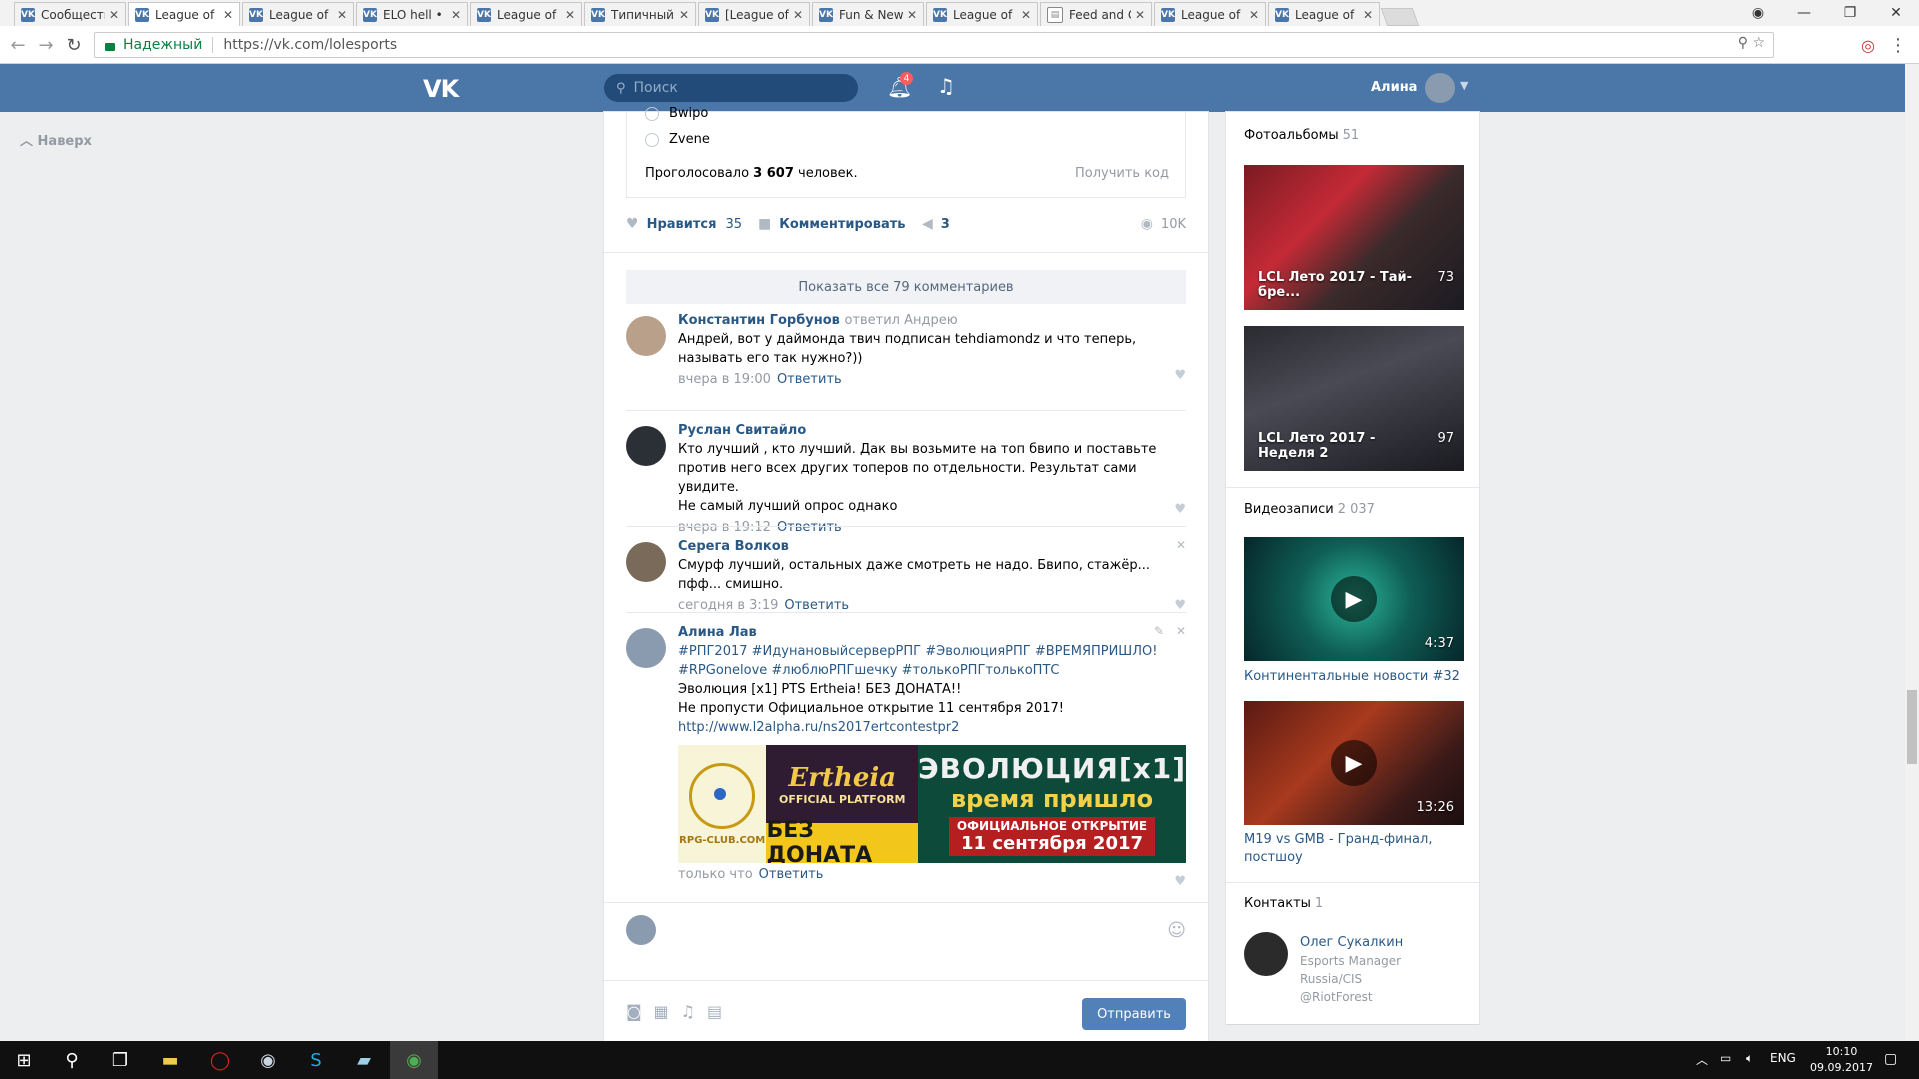 Image resolution: width=1919 pixels, height=1079 pixels. I want to click on browser-tab: VK [League of Leg ✕, so click(754, 14).